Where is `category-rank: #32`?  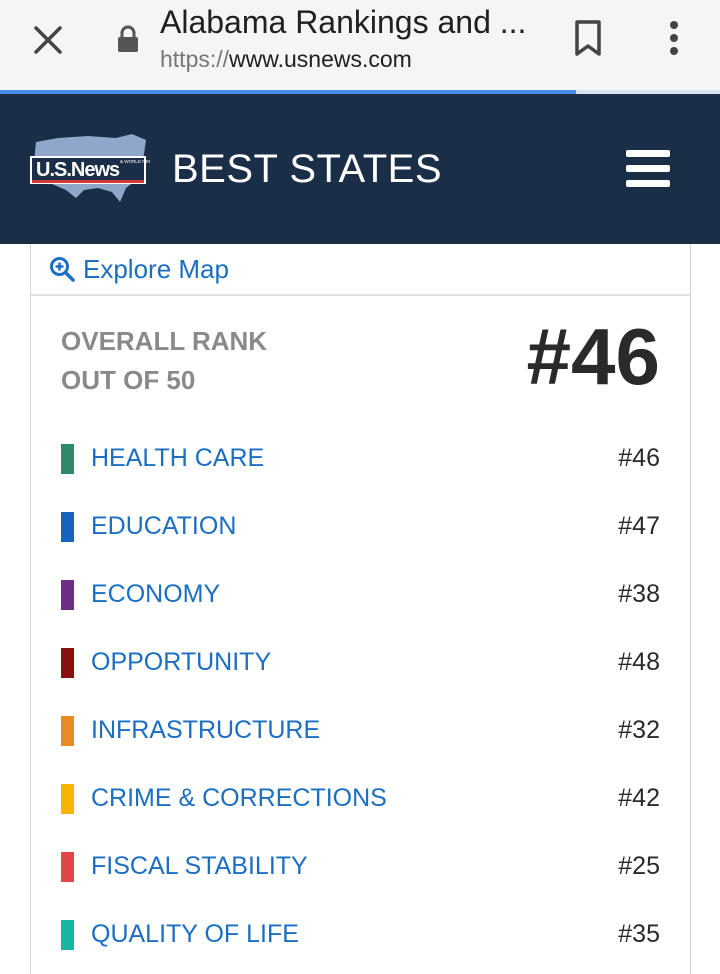 category-rank: #32 is located at coordinates (639, 730).